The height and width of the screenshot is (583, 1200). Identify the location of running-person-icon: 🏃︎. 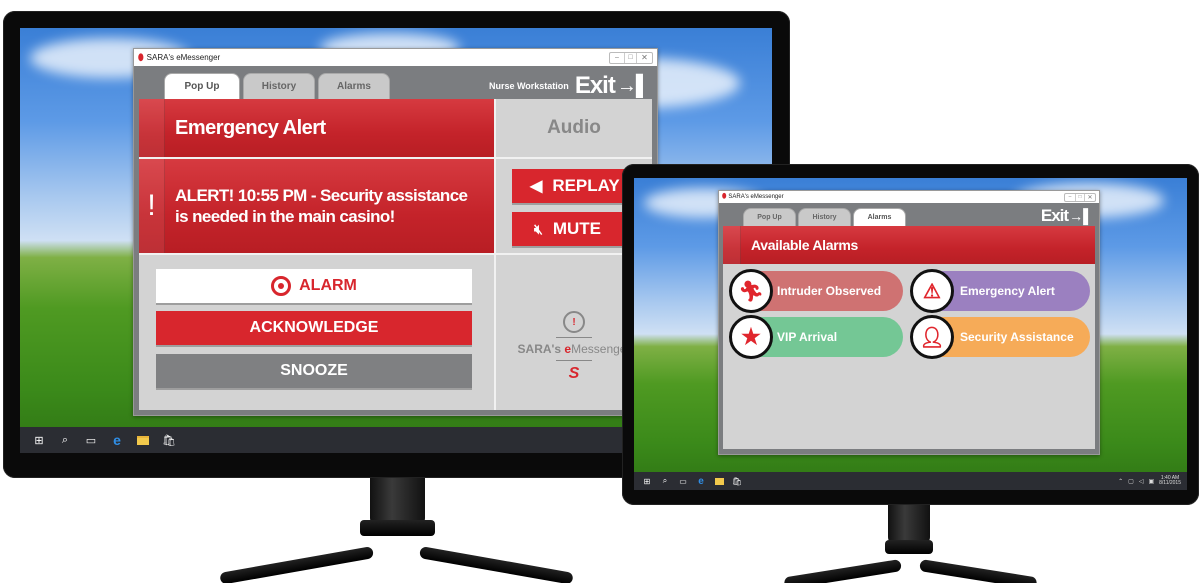
(751, 291).